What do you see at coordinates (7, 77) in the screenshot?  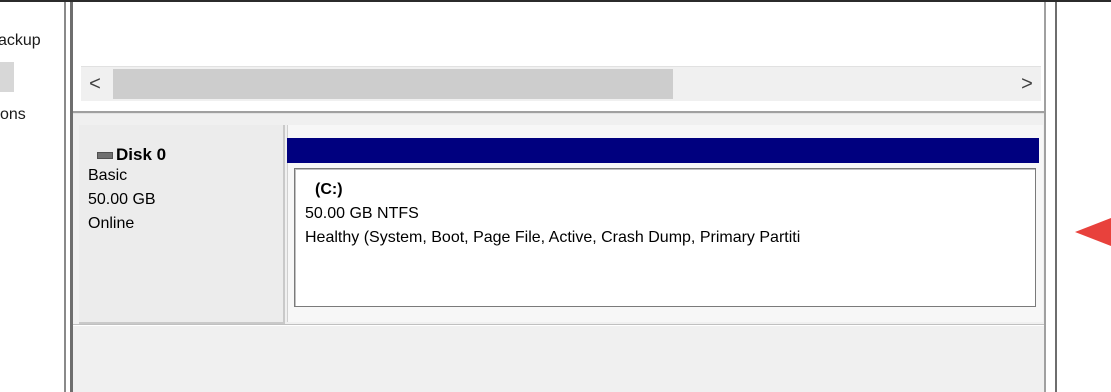 I see `nav-selection-indicator` at bounding box center [7, 77].